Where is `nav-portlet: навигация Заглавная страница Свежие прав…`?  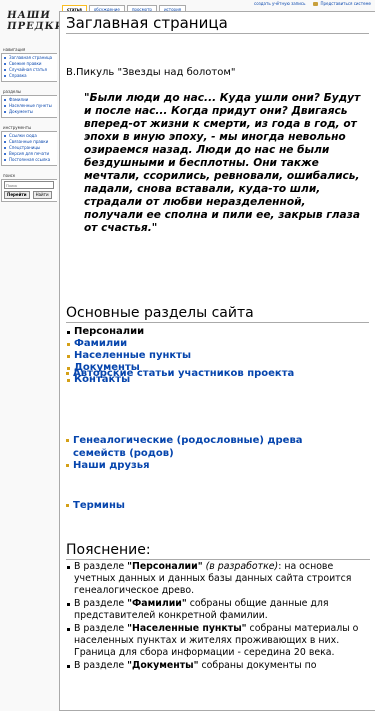
nav-portlet: навигация Заглавная страница Свежие прав… is located at coordinates (29, 64).